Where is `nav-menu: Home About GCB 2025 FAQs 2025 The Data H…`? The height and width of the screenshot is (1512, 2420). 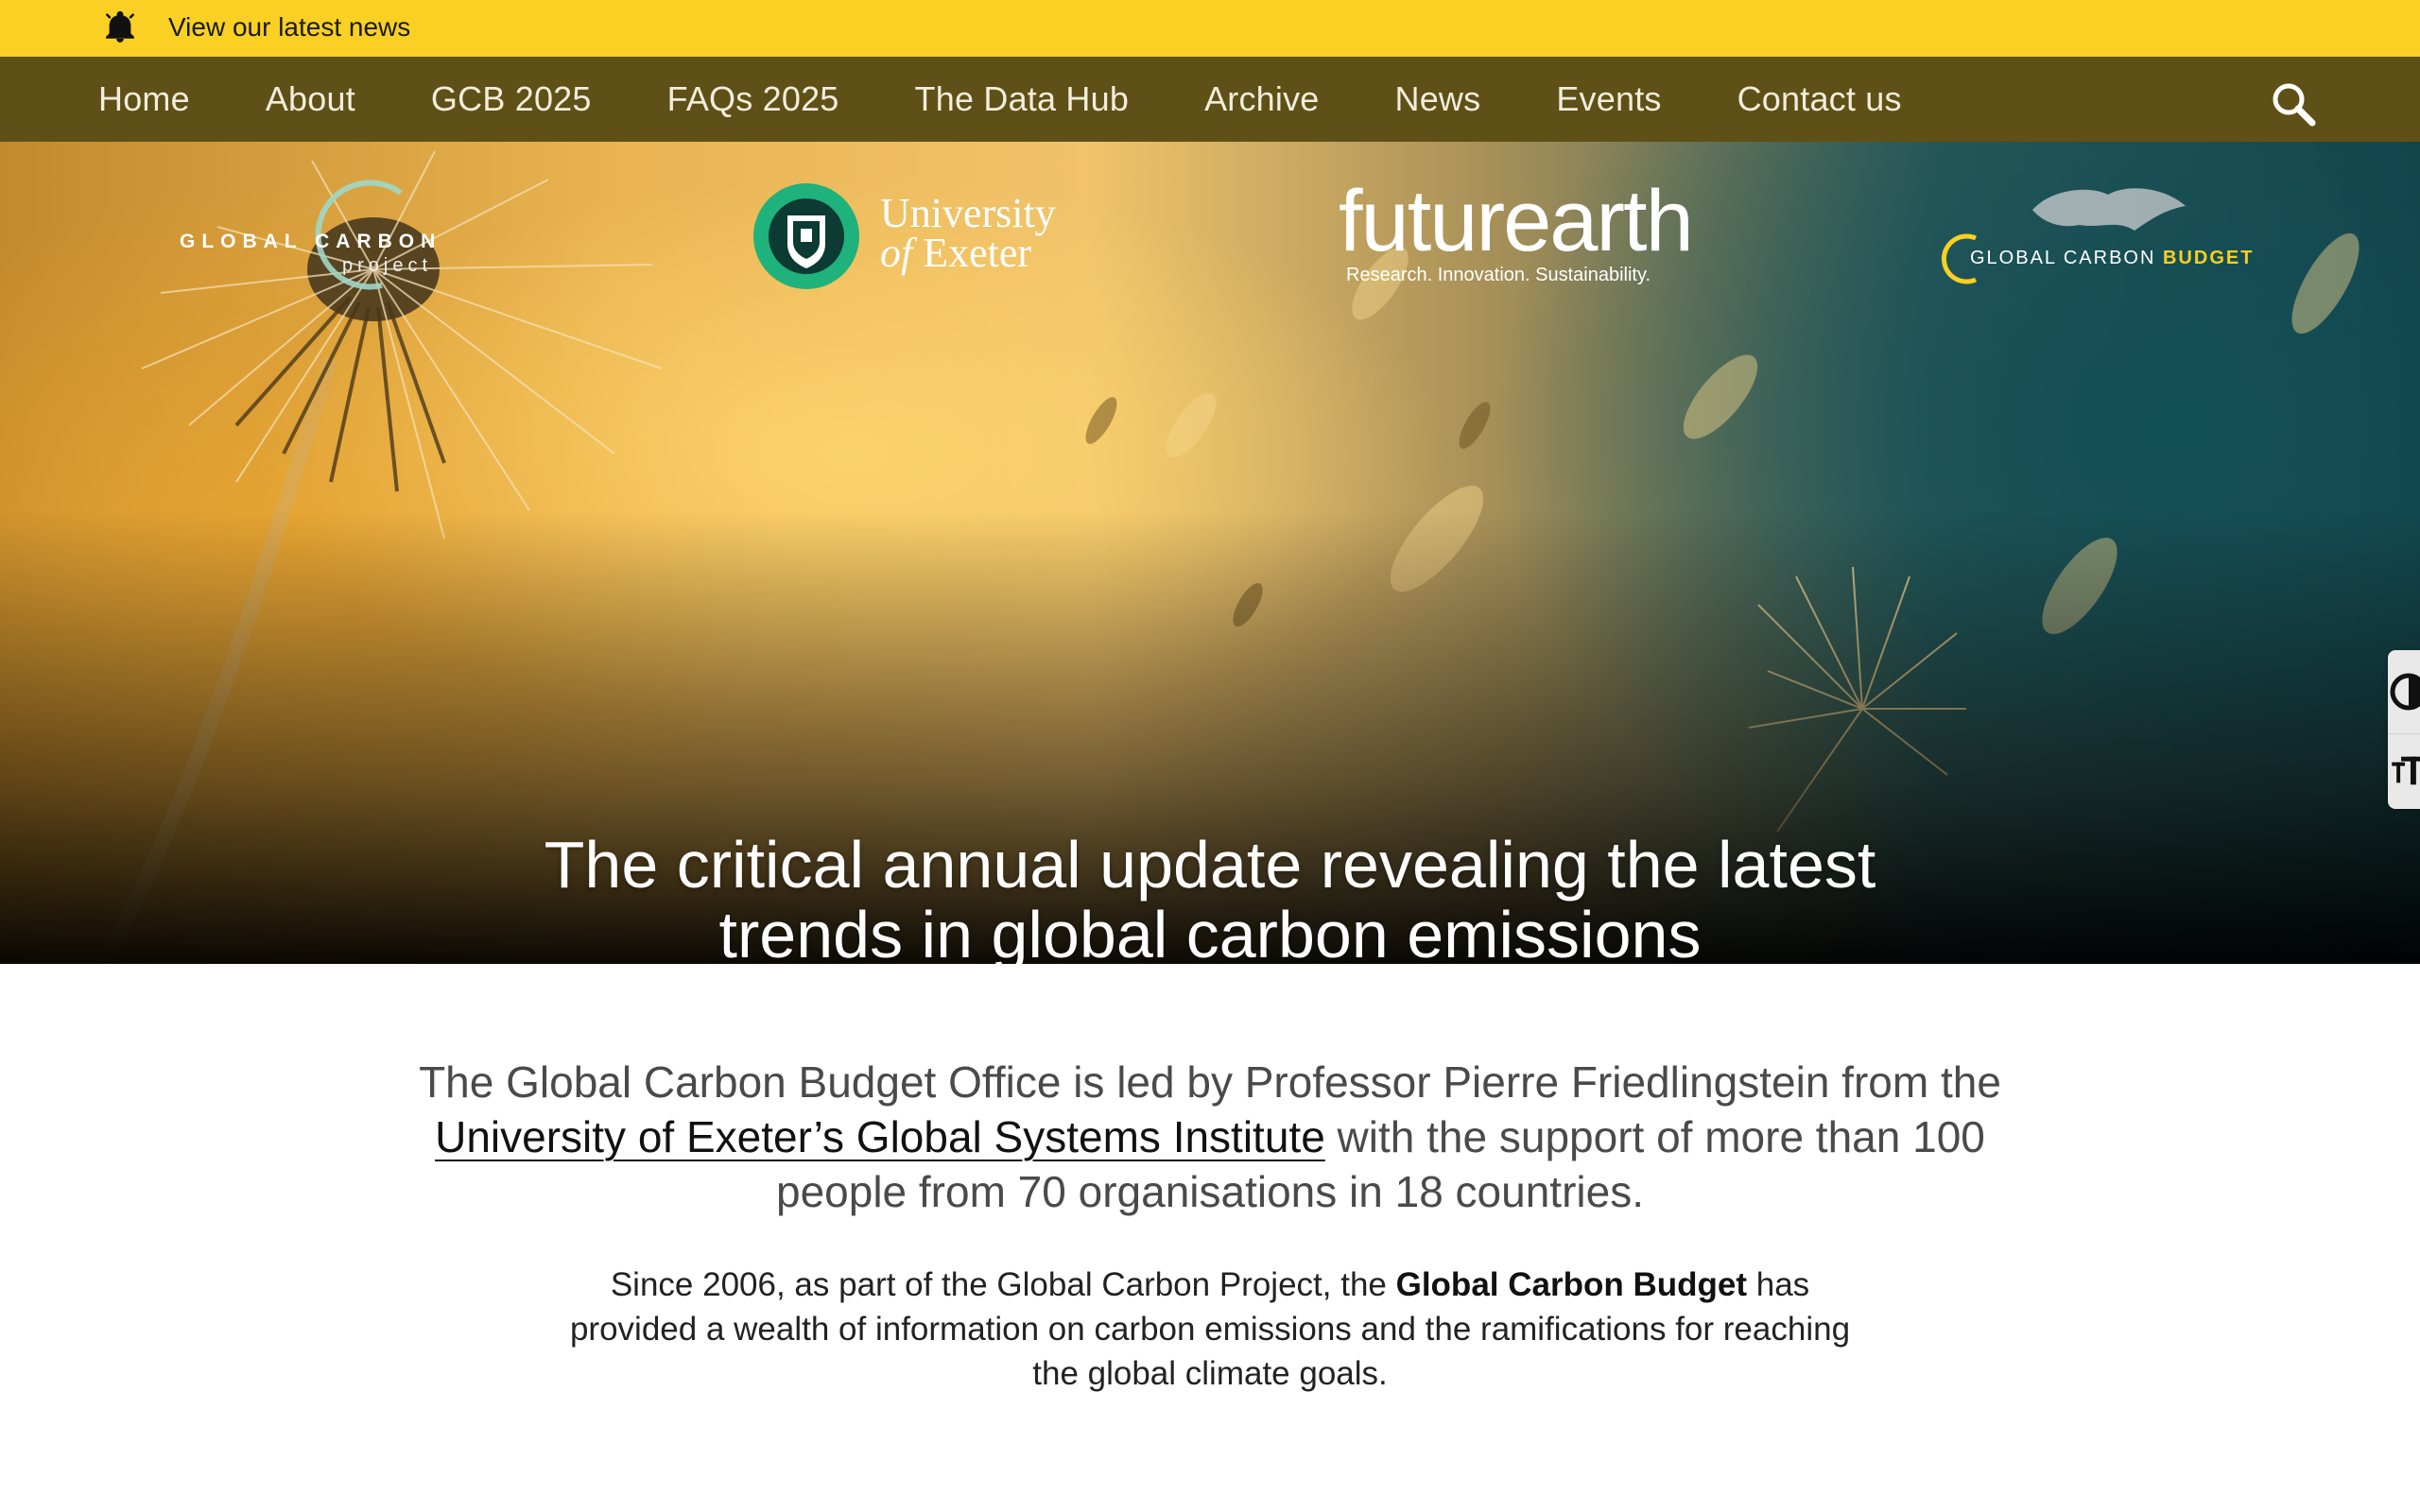 nav-menu: Home About GCB 2025 FAQs 2025 The Data H… is located at coordinates (1038, 99).